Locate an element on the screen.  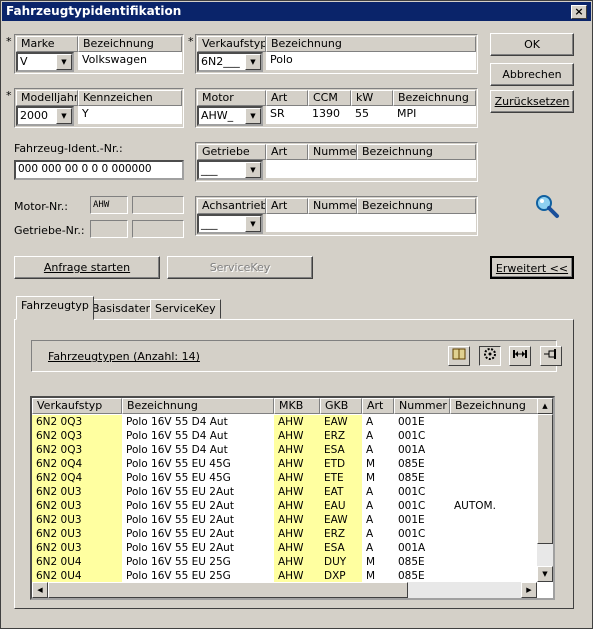
table-row: 6N2 0U3 Polo 16V 55 EU 2Aut AHW EAW A 001E is located at coordinates (284, 520).